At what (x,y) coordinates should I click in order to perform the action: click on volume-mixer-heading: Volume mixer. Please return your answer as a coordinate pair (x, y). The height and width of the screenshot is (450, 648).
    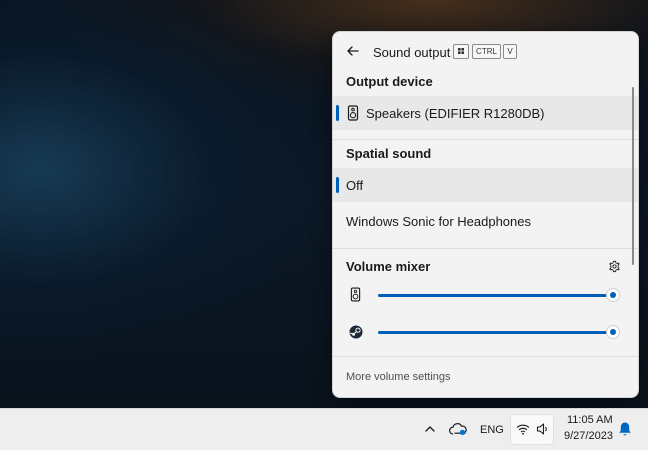
    Looking at the image, I should click on (388, 266).